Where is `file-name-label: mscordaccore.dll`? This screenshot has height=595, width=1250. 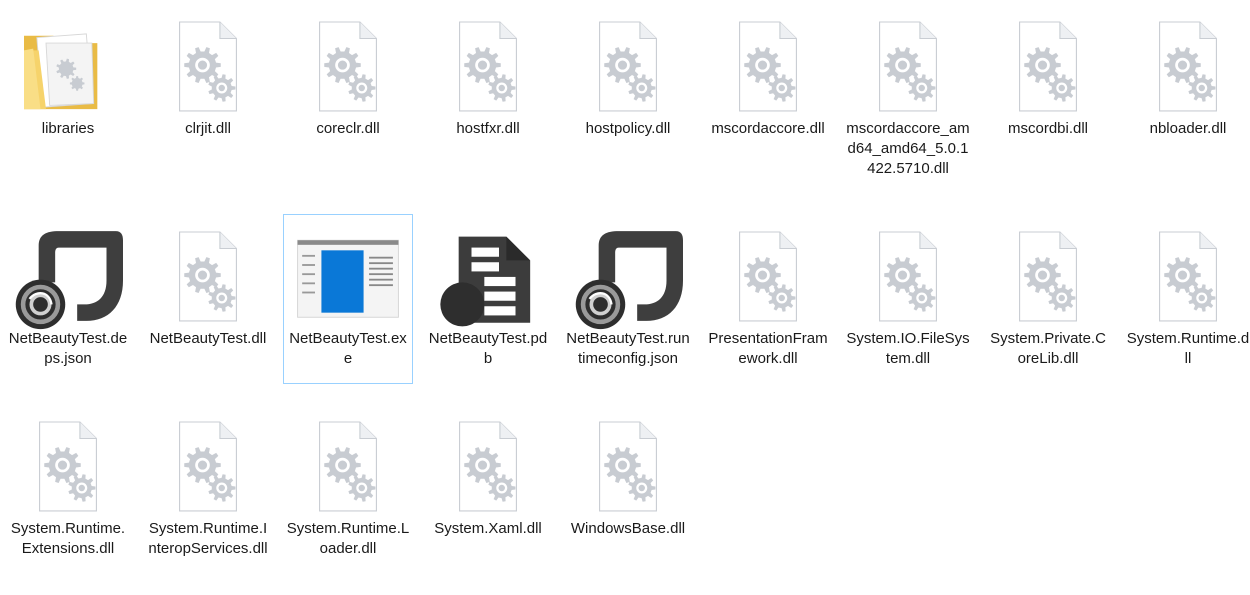
file-name-label: mscordaccore.dll is located at coordinates (768, 128).